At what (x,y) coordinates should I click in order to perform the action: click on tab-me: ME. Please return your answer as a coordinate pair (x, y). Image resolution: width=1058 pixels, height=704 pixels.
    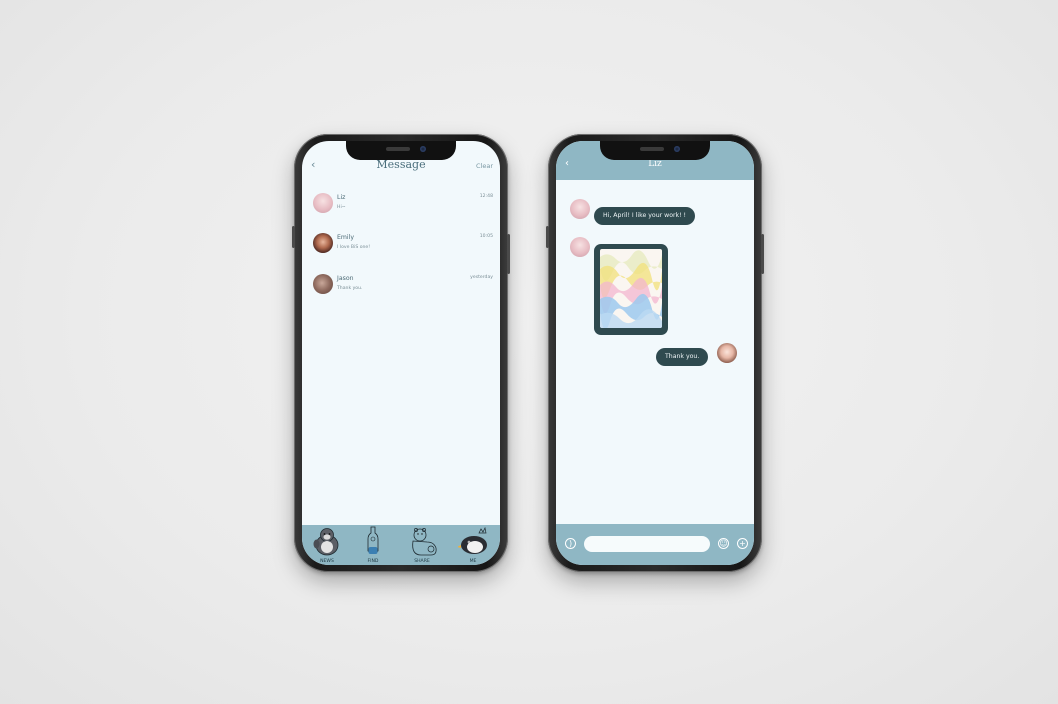
    Looking at the image, I should click on (473, 545).